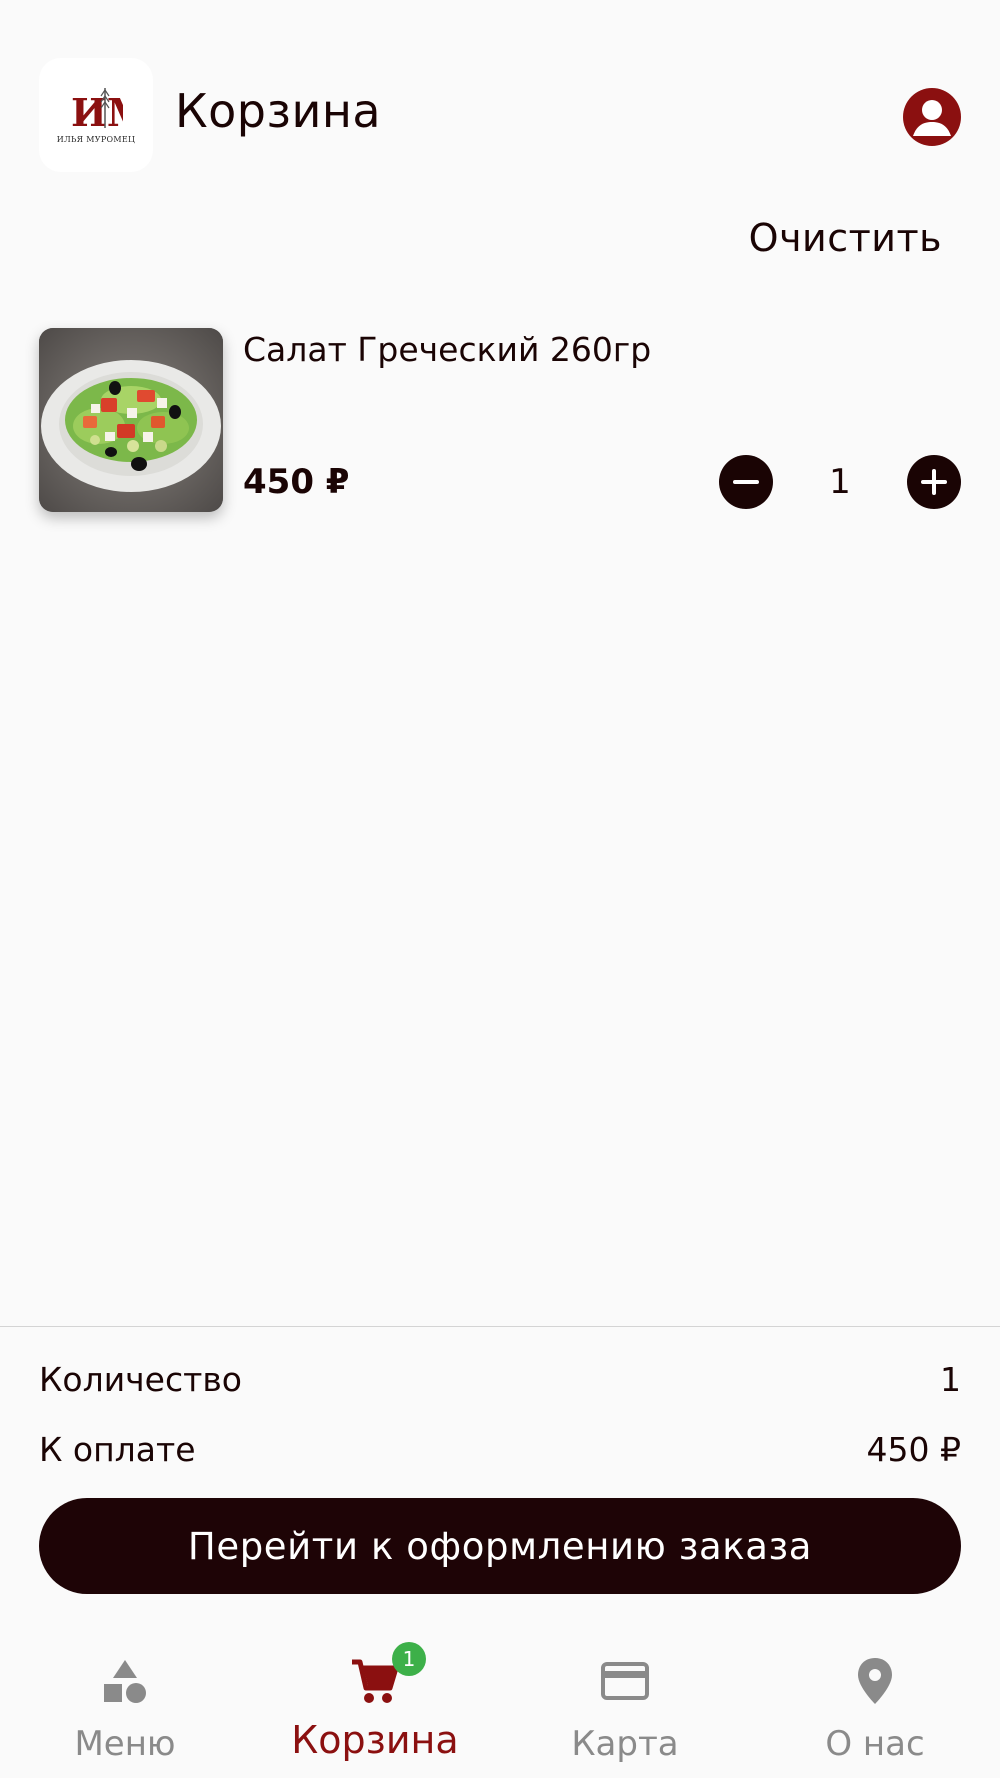 Image resolution: width=1000 pixels, height=1778 pixels. I want to click on nav-item-about: О нас, so click(875, 1704).